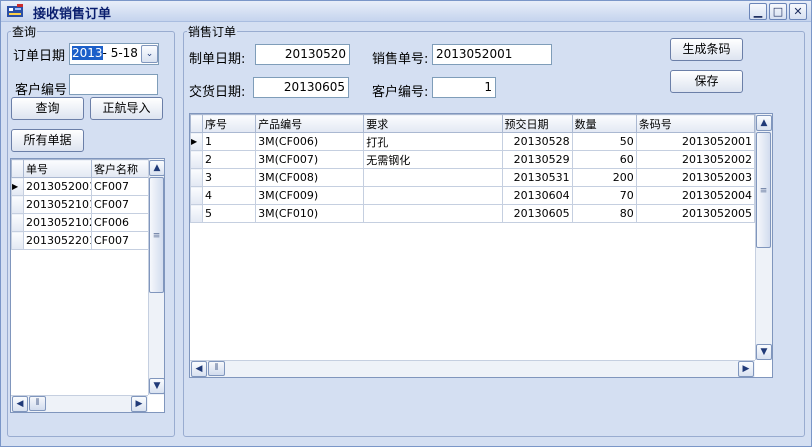 The image size is (812, 447). What do you see at coordinates (17, 186) in the screenshot?
I see `row-pointer-icon: ▶` at bounding box center [17, 186].